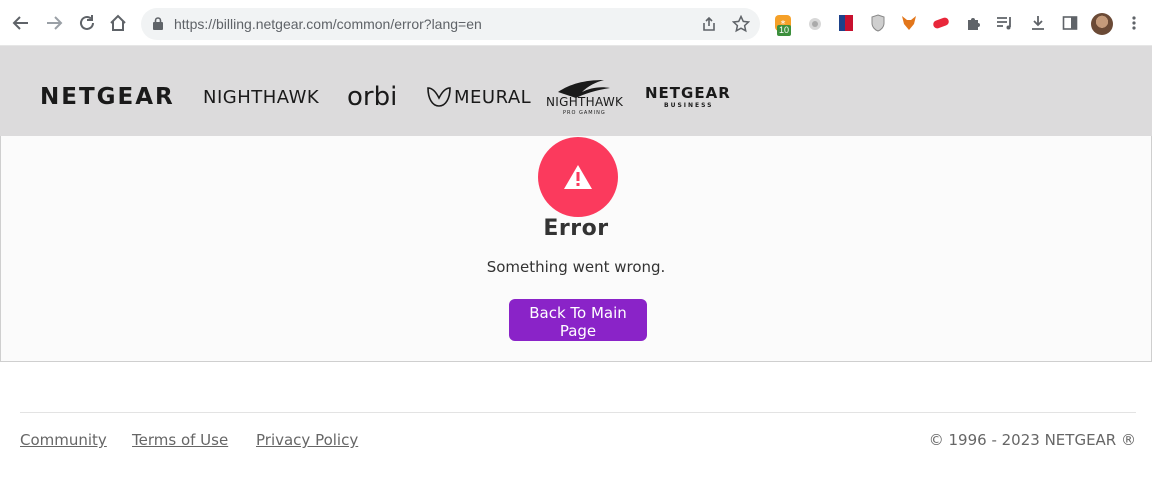 The image size is (1152, 497). What do you see at coordinates (878, 23) in the screenshot?
I see `extension-shield-icon` at bounding box center [878, 23].